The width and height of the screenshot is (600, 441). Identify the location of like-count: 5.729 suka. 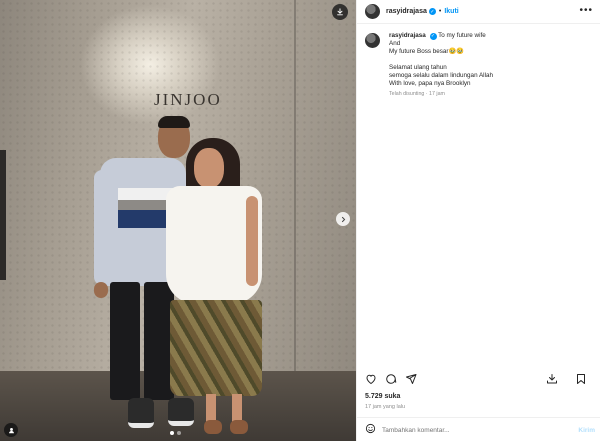
(382, 396).